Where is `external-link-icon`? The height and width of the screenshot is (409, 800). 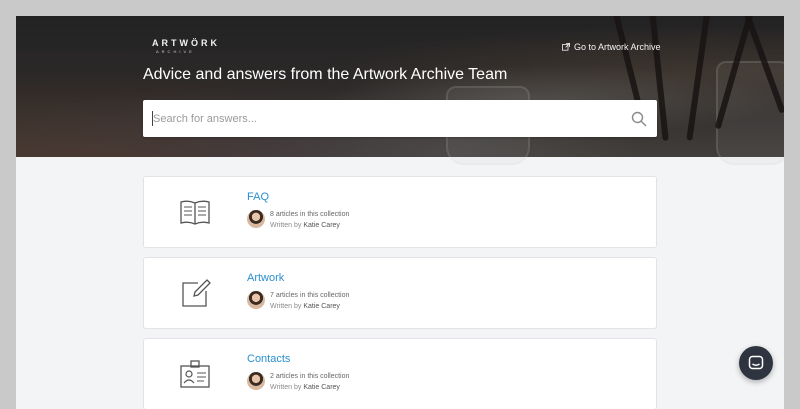
external-link-icon is located at coordinates (566, 47).